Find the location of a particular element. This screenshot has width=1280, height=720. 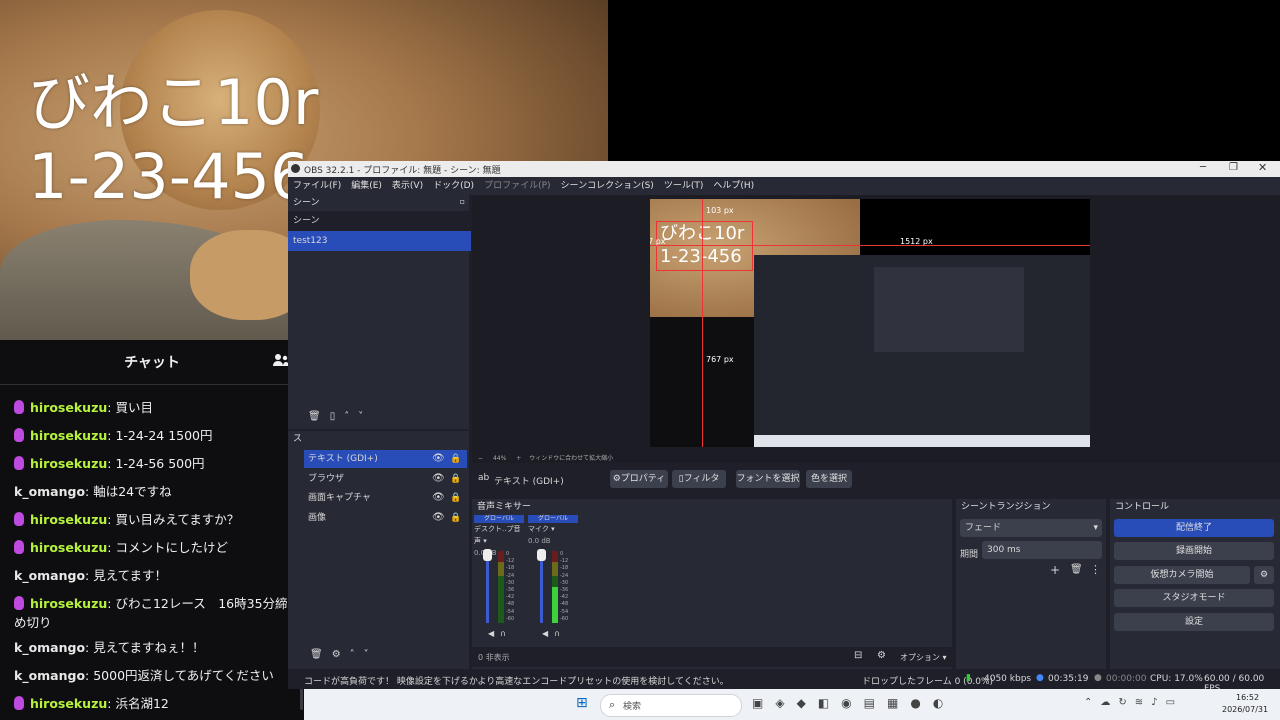

start-virtual-camera-button: 仮想カメラ開始 is located at coordinates (1182, 575).